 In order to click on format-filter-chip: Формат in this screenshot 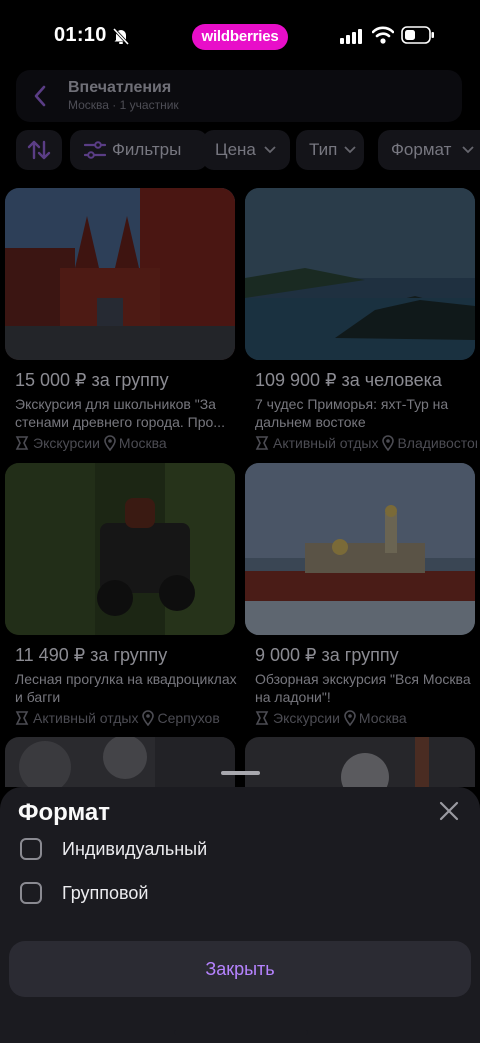, I will do `click(429, 150)`.